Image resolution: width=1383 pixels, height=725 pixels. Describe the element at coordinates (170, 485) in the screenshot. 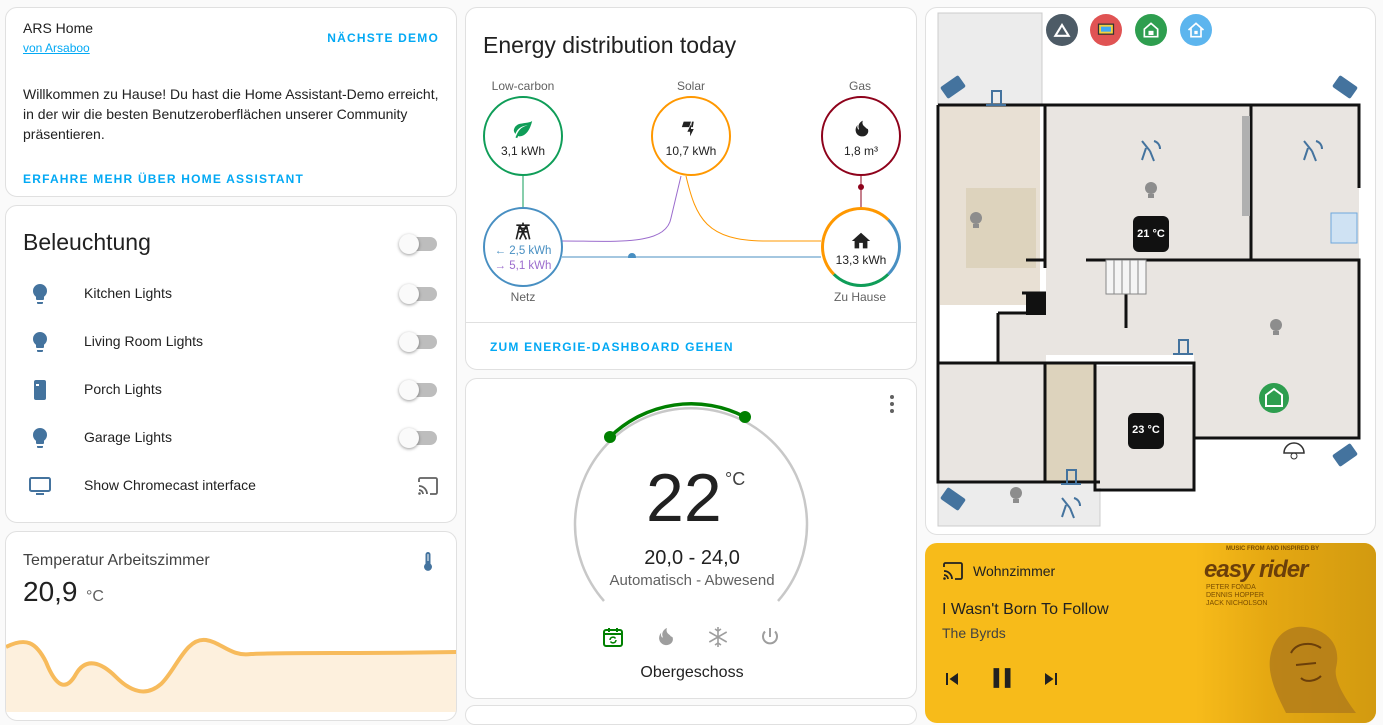

I see `chromecast-label: Show Chromecast interface` at that location.